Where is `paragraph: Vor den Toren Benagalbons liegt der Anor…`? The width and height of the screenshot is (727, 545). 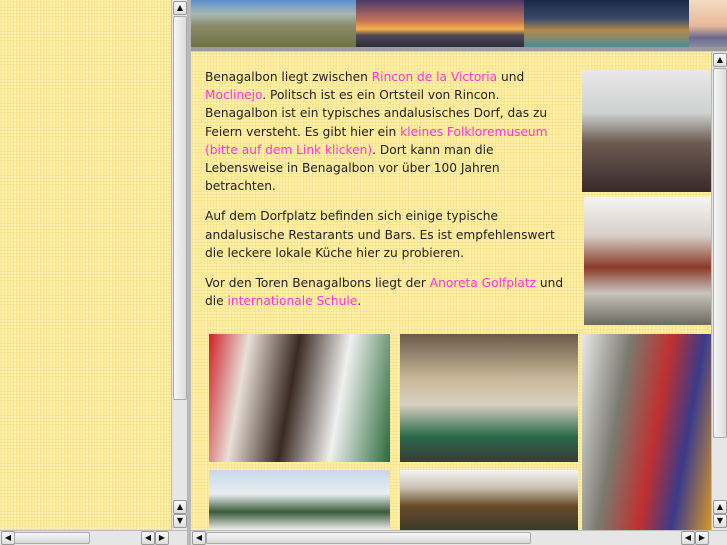 paragraph: Vor den Toren Benagalbons liegt der Anor… is located at coordinates (388, 292).